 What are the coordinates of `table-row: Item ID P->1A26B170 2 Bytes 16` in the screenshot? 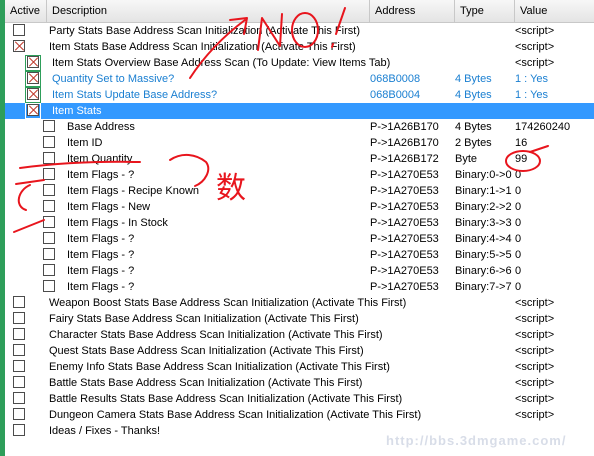 It's located at (299, 143).